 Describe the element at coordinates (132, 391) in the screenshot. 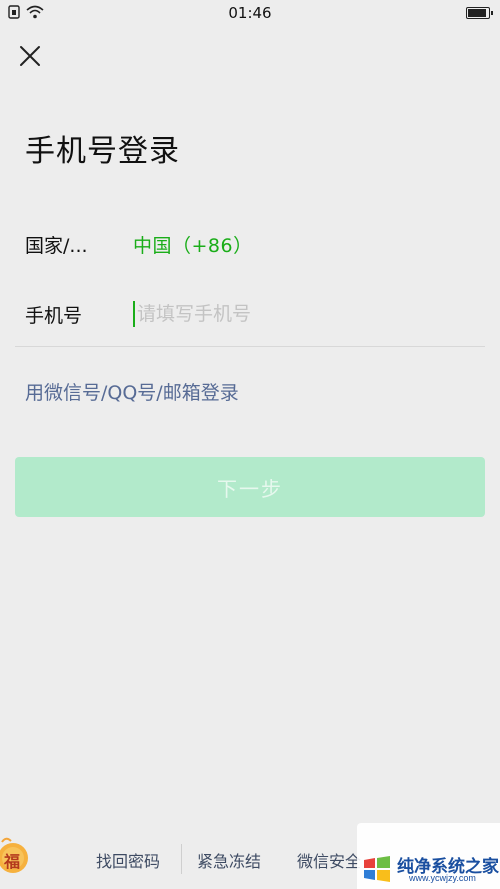

I see `alt-login-link: 用微信号/QQ号/邮箱登录` at that location.